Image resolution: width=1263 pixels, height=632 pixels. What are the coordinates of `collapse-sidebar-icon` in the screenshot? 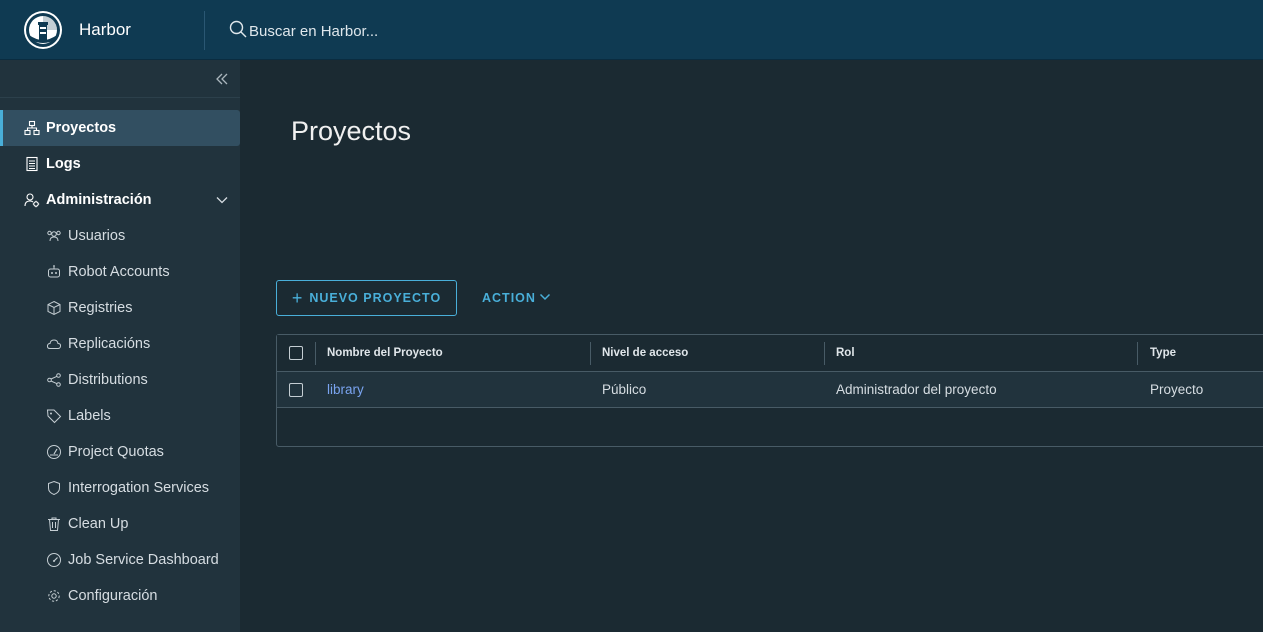 It's located at (222, 79).